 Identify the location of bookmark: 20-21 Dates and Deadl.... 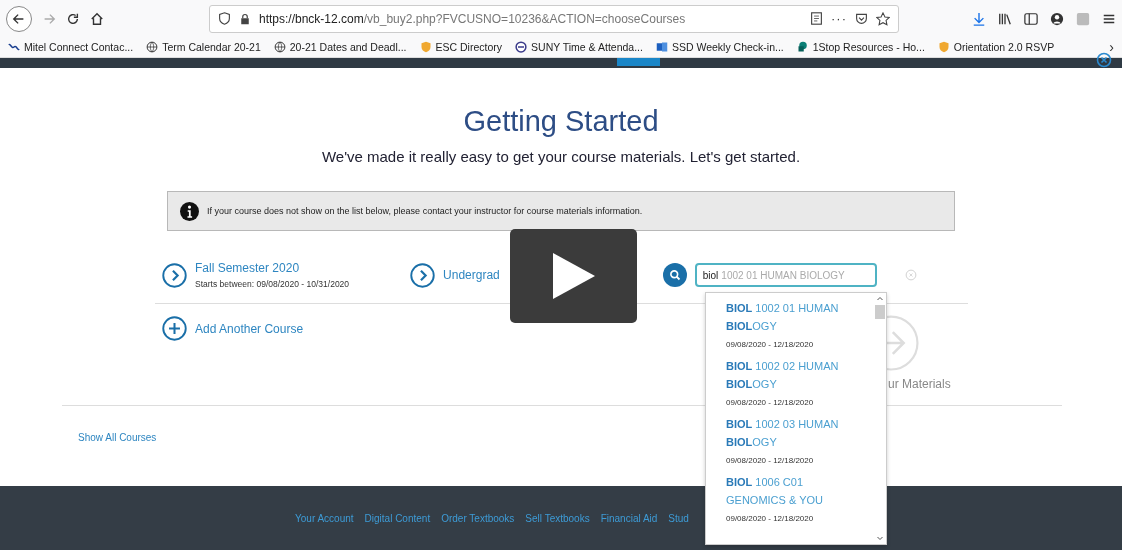
(340, 47).